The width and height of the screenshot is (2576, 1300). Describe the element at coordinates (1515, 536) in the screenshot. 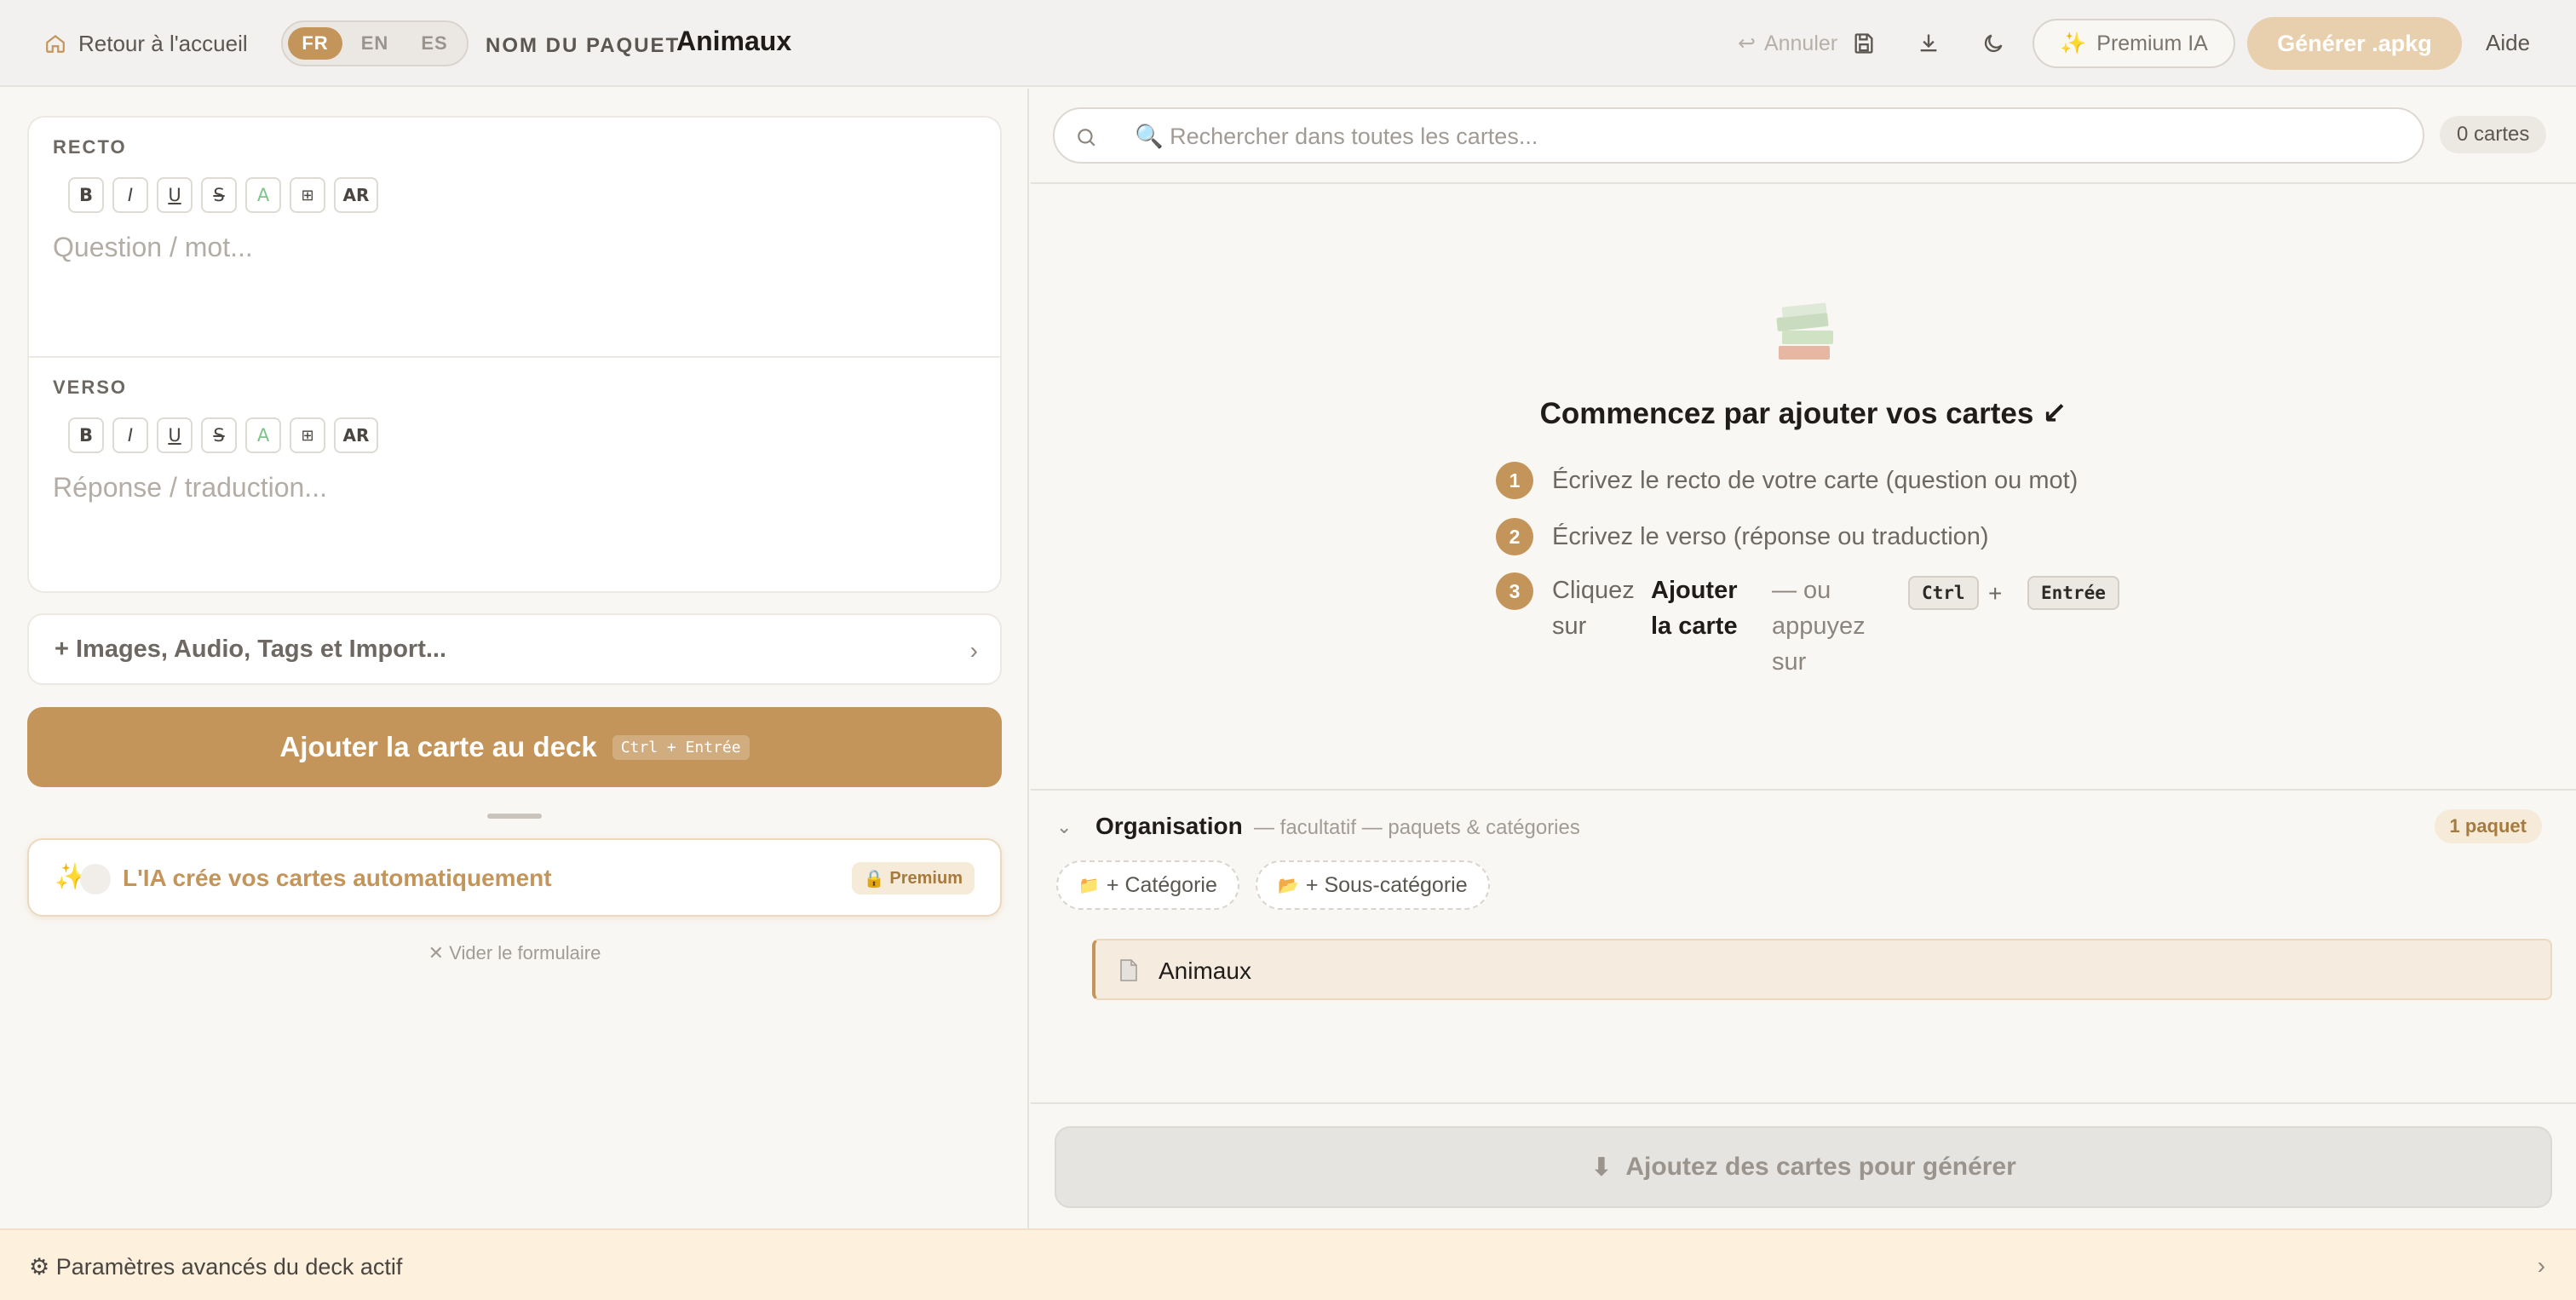

I see `step-number: 2` at that location.